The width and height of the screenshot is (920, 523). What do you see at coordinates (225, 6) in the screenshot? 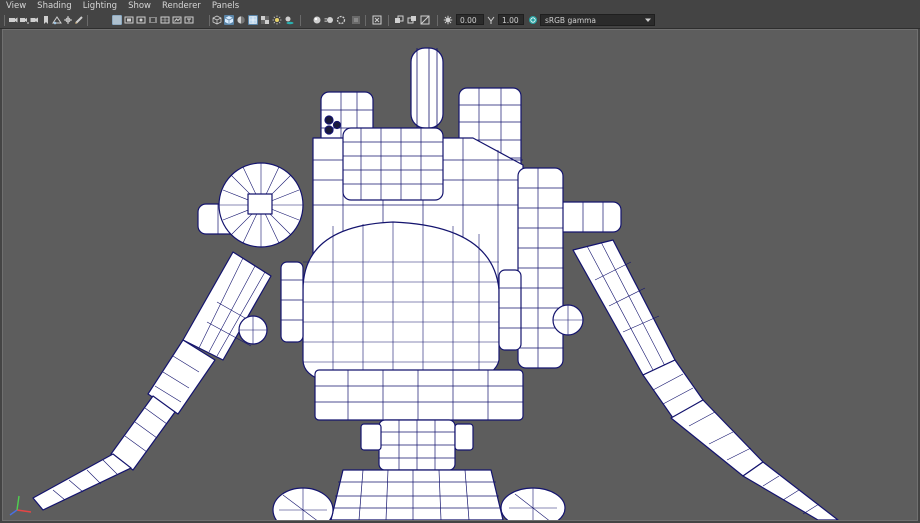
I see `menu-panels: Panels` at bounding box center [225, 6].